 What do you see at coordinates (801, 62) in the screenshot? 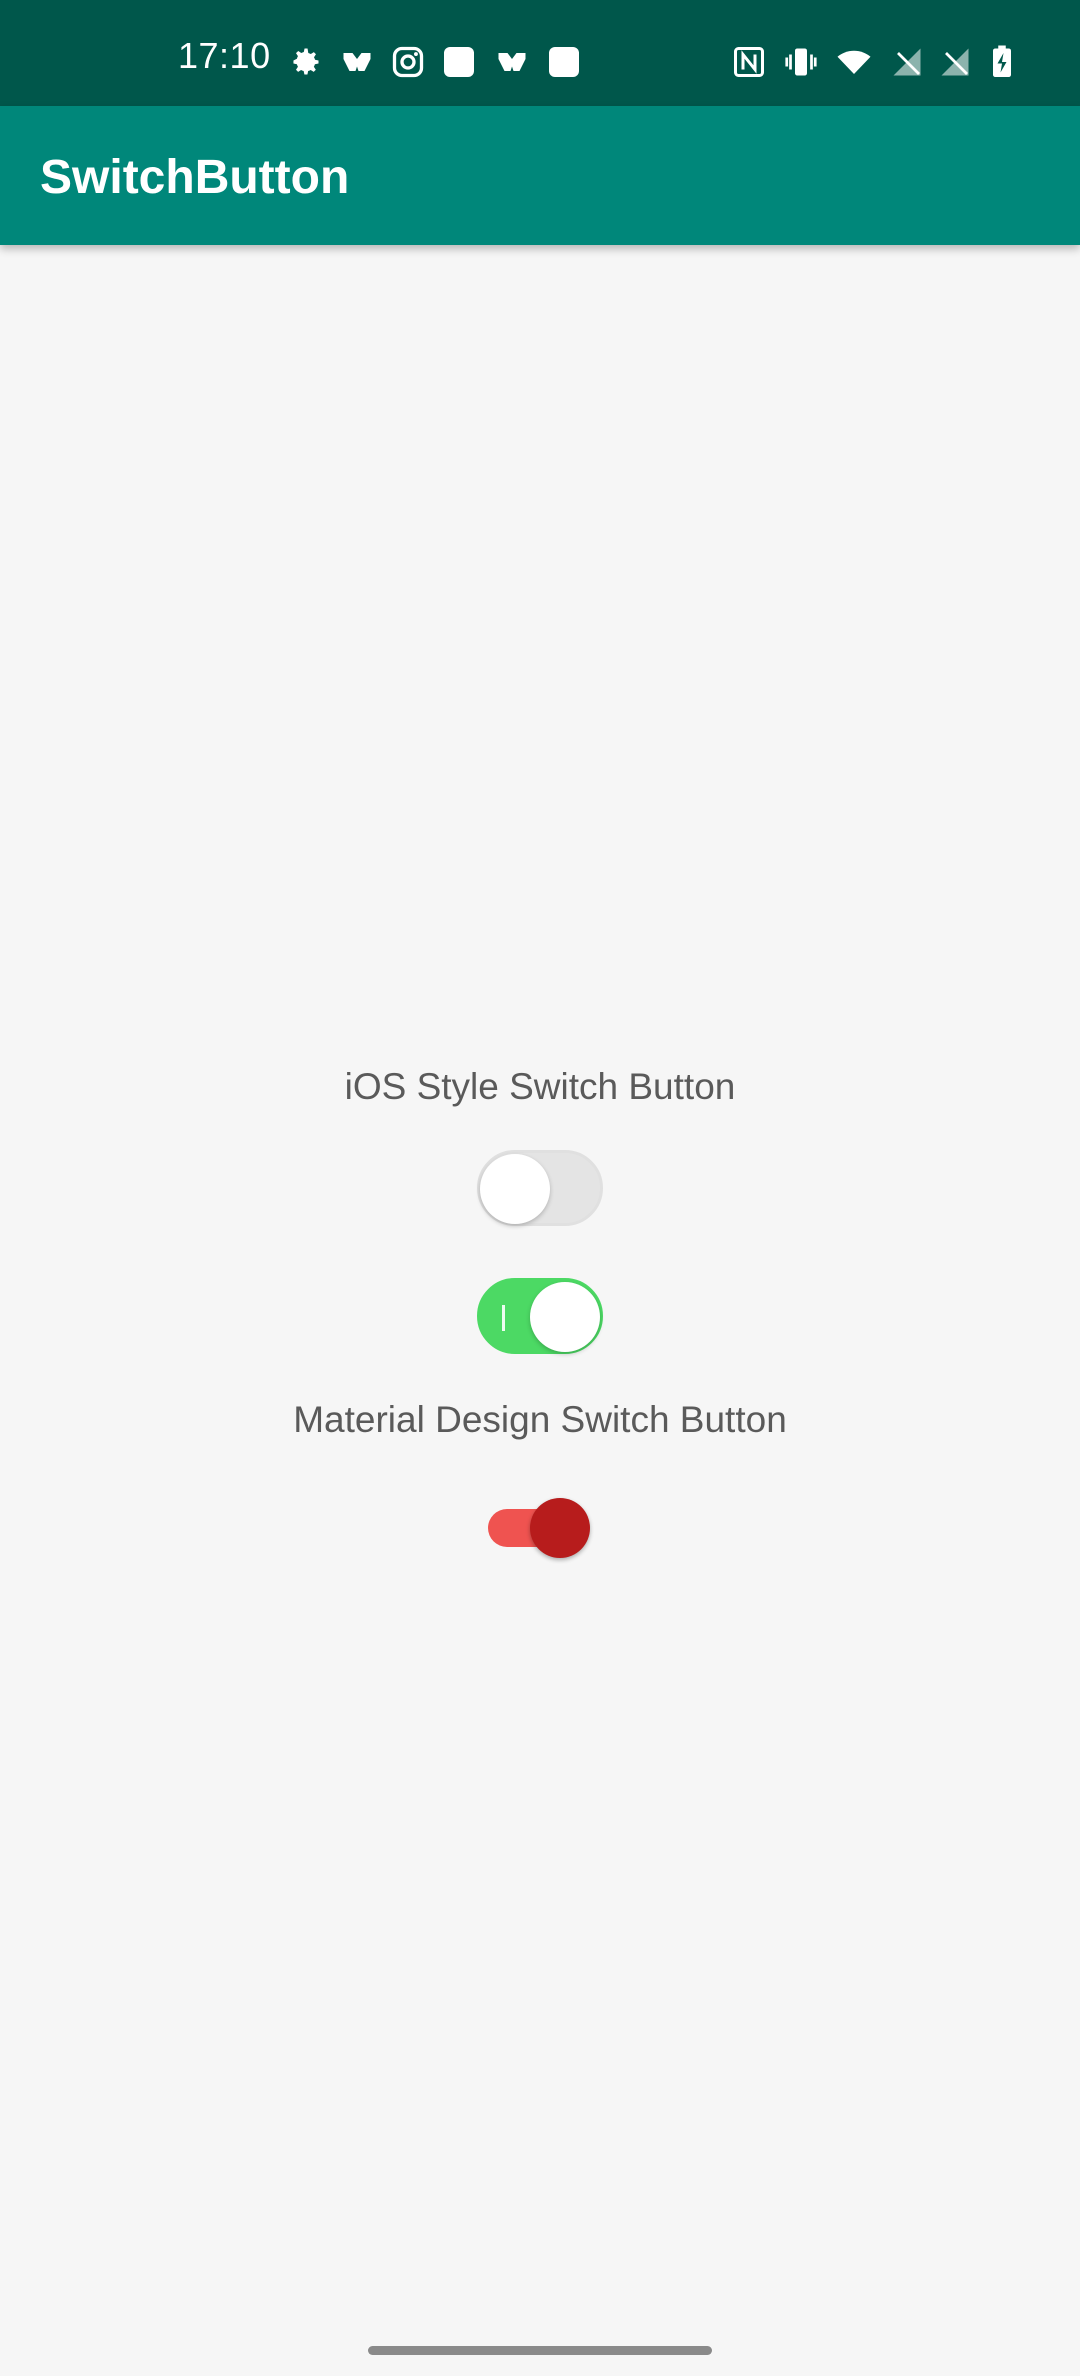
I see `vibrate-icon` at bounding box center [801, 62].